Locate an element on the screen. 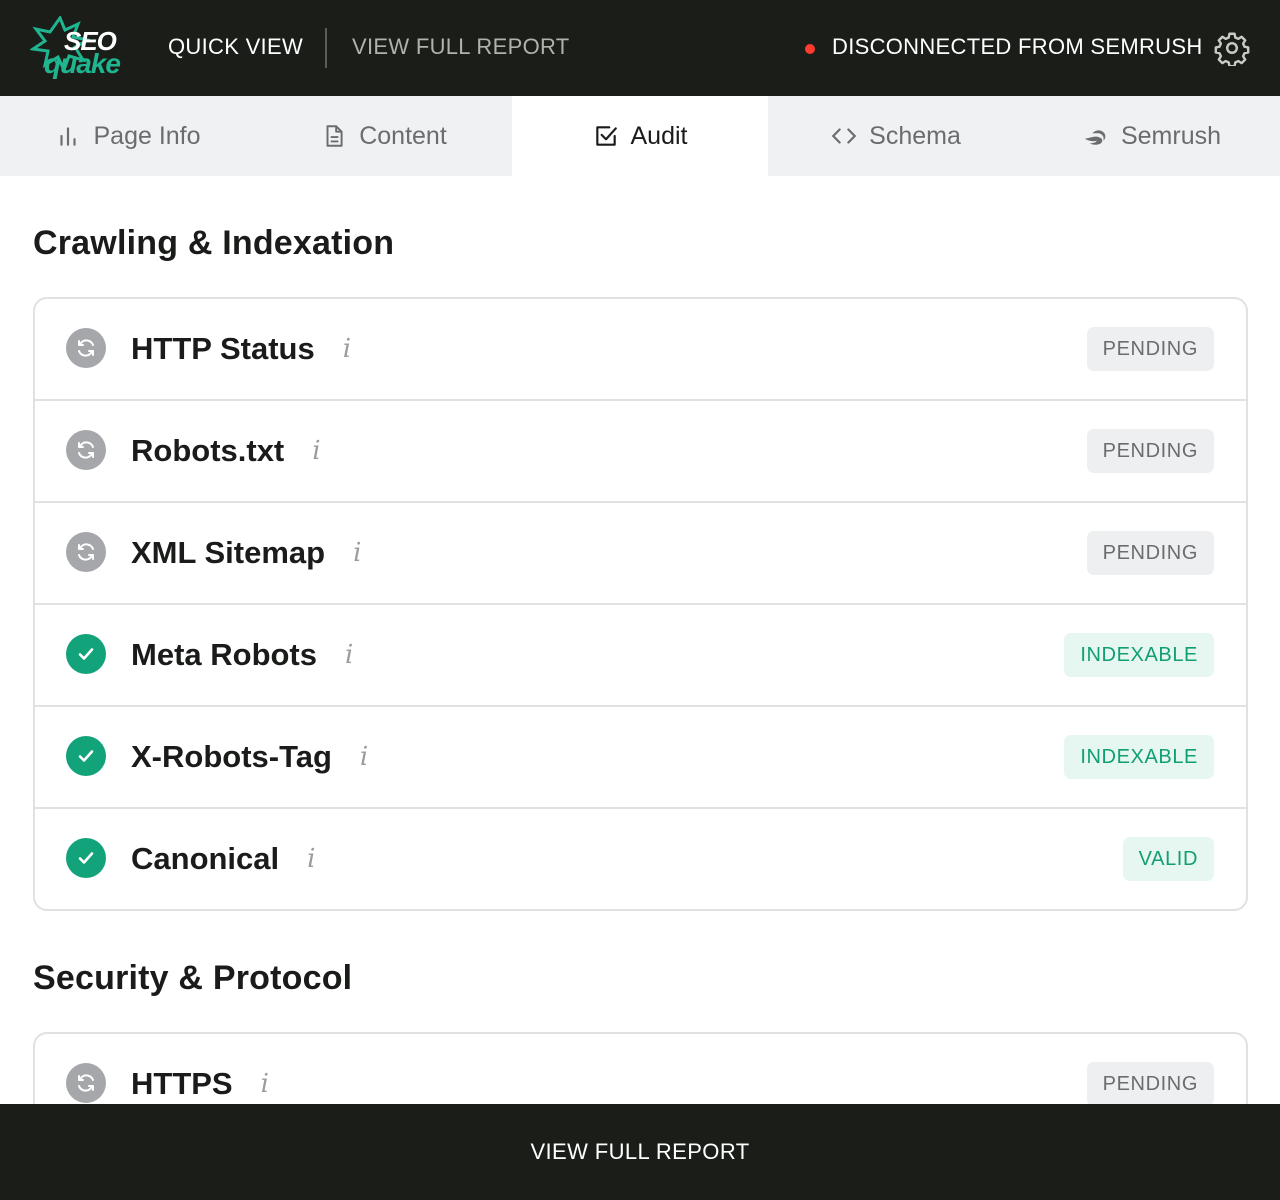 The height and width of the screenshot is (1200, 1280). audit-row-robots-txt: Robots.txt i PENDING is located at coordinates (640, 452).